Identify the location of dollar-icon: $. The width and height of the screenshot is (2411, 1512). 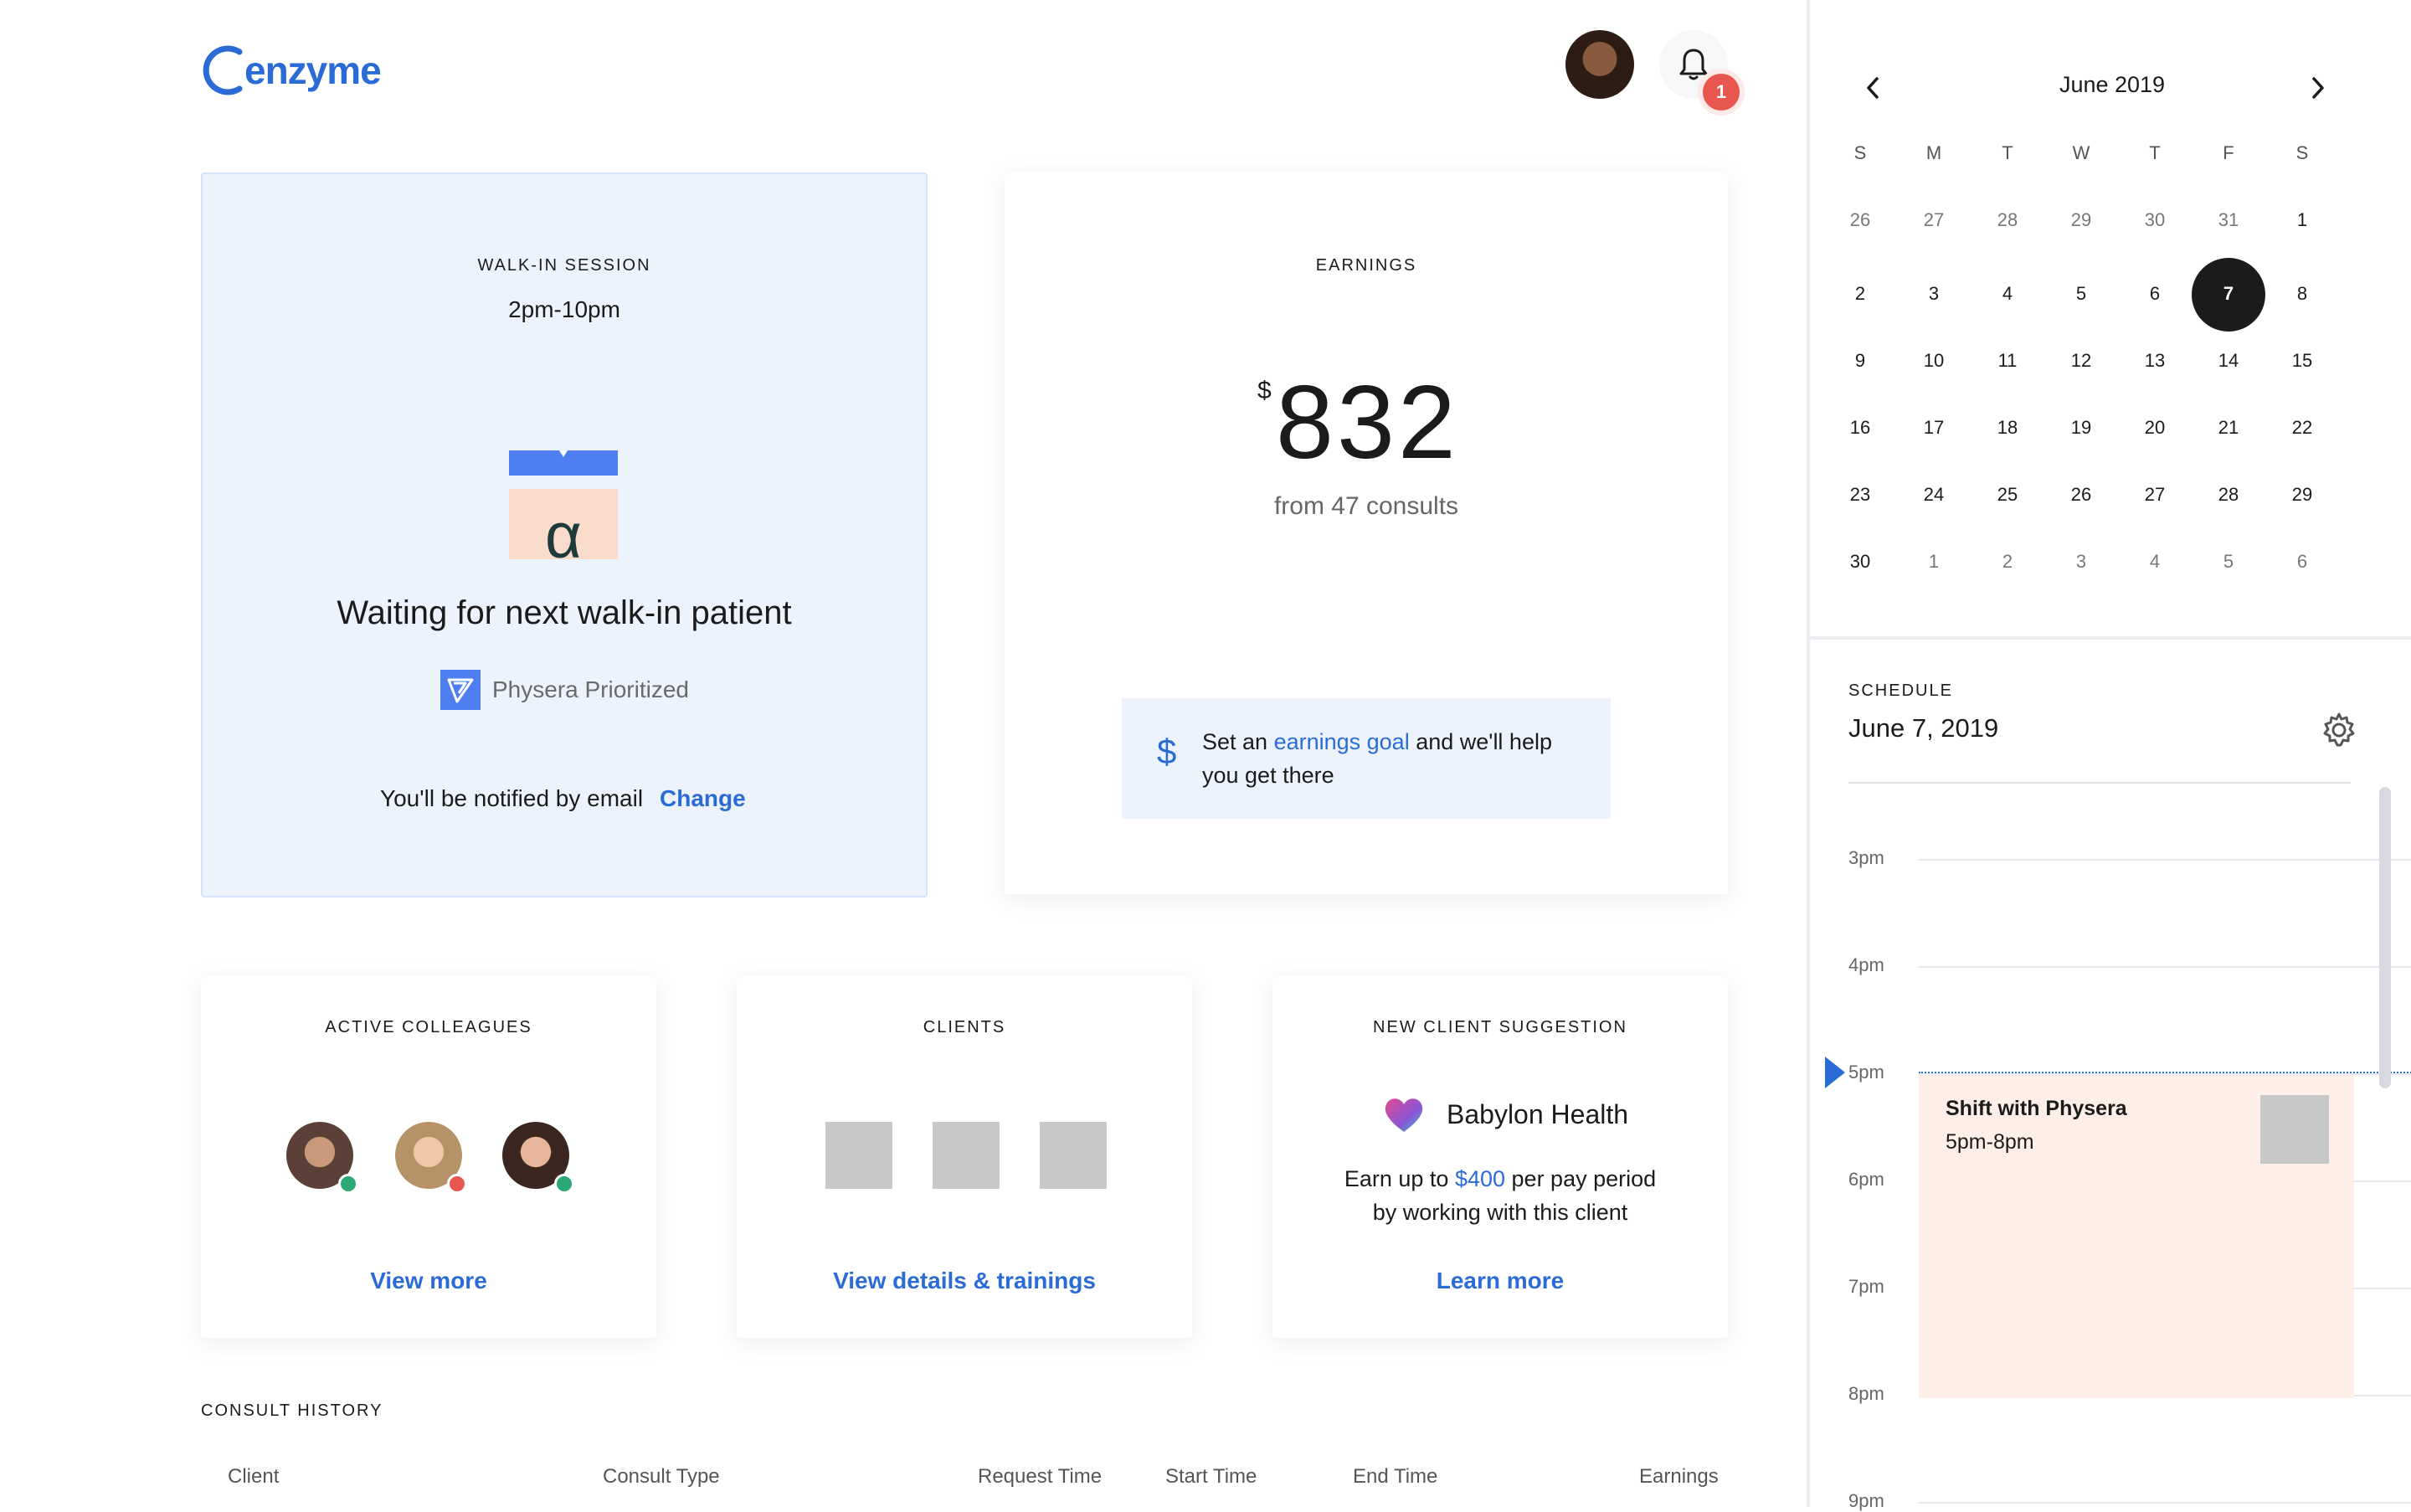
(1167, 751).